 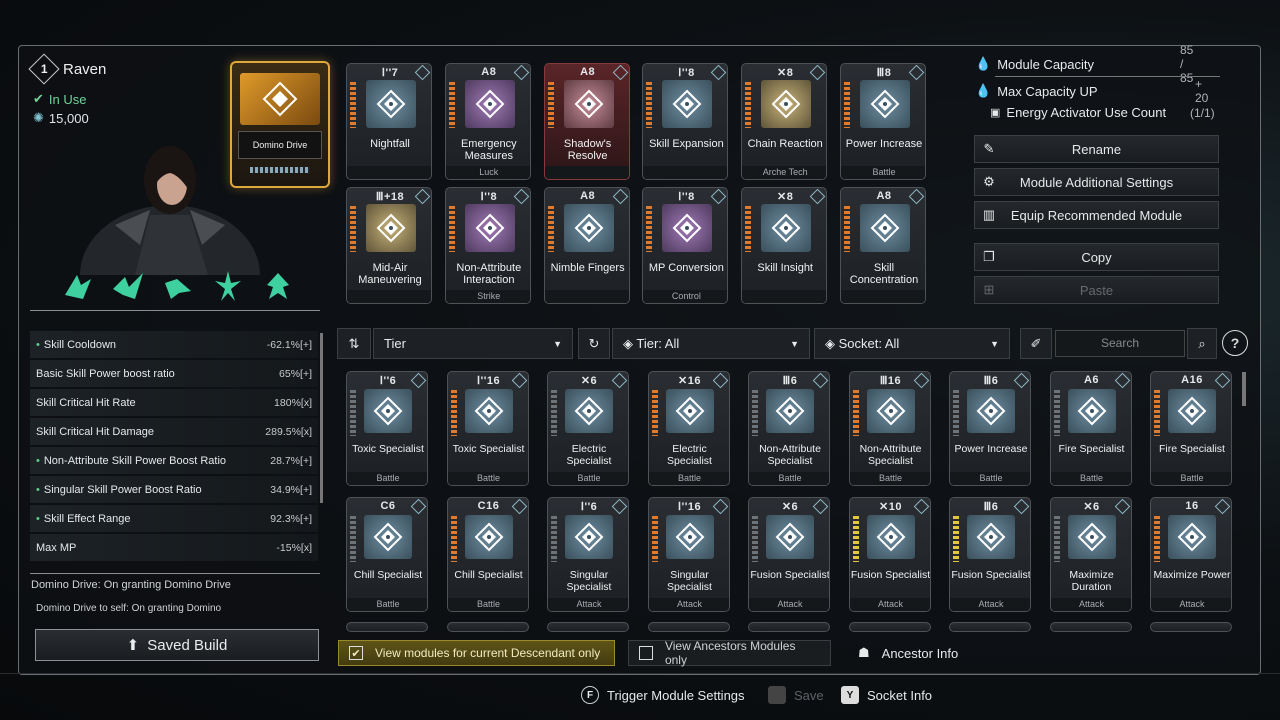 What do you see at coordinates (586, 121) in the screenshot?
I see `equipped-module-card: A8 Shadow's Resolve` at bounding box center [586, 121].